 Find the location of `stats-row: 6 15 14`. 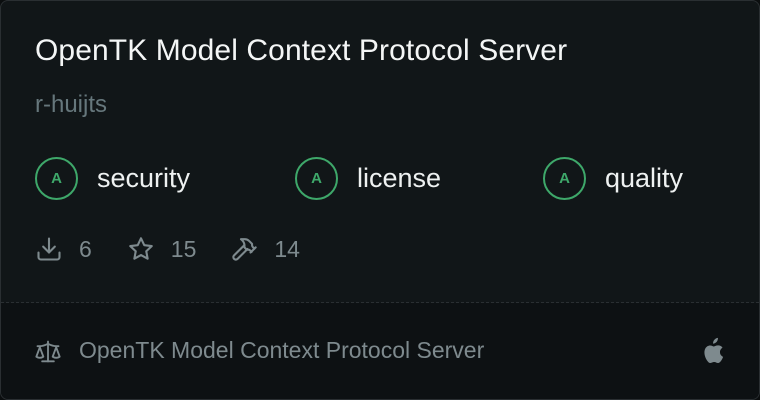

stats-row: 6 15 14 is located at coordinates (167, 249).